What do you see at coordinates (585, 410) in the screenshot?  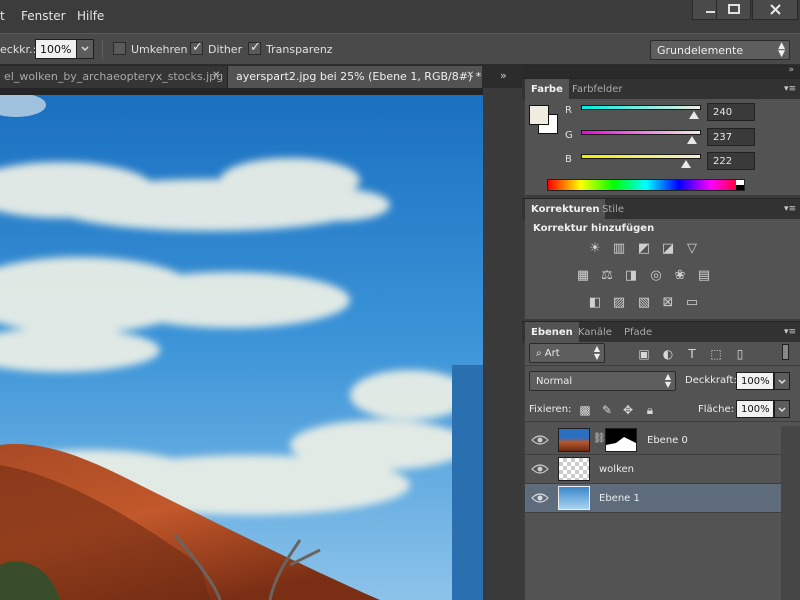 I see `lock-transparency-icon: ▩` at bounding box center [585, 410].